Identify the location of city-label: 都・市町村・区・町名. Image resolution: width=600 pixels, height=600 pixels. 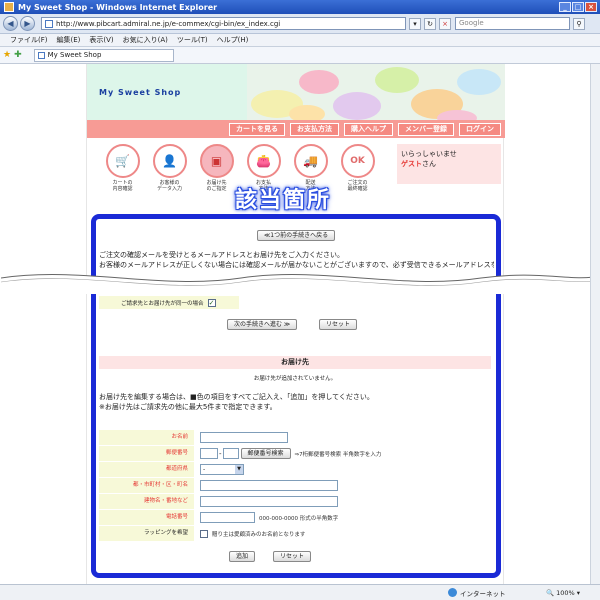
(146, 485).